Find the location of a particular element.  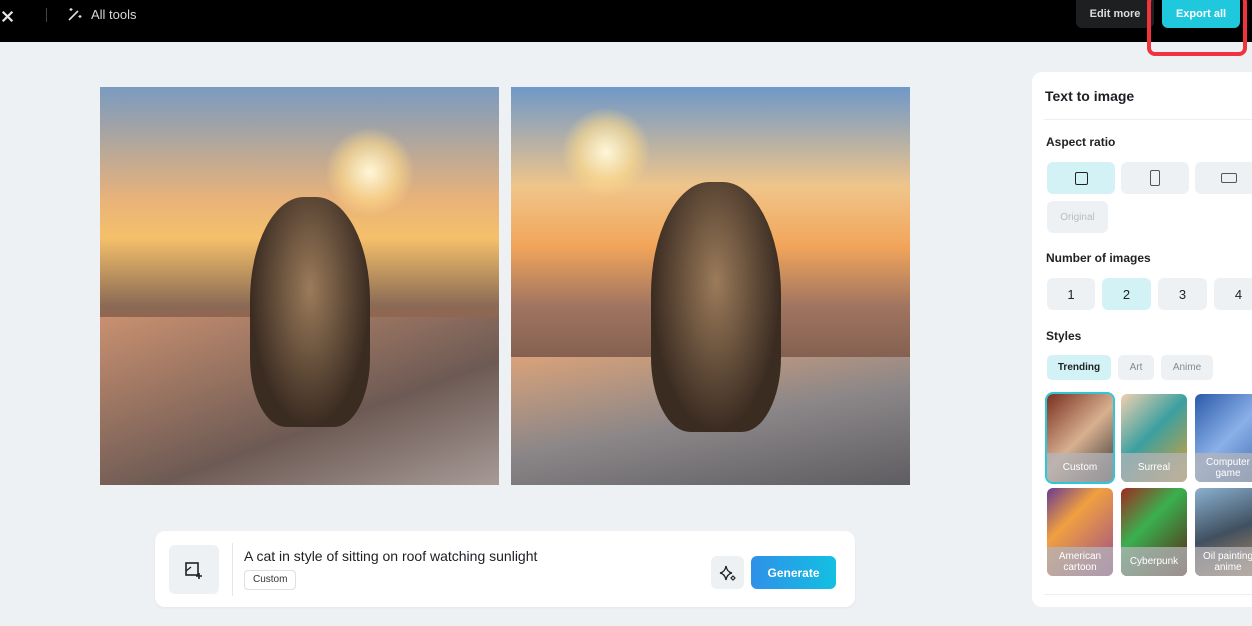

square-icon is located at coordinates (1081, 178).